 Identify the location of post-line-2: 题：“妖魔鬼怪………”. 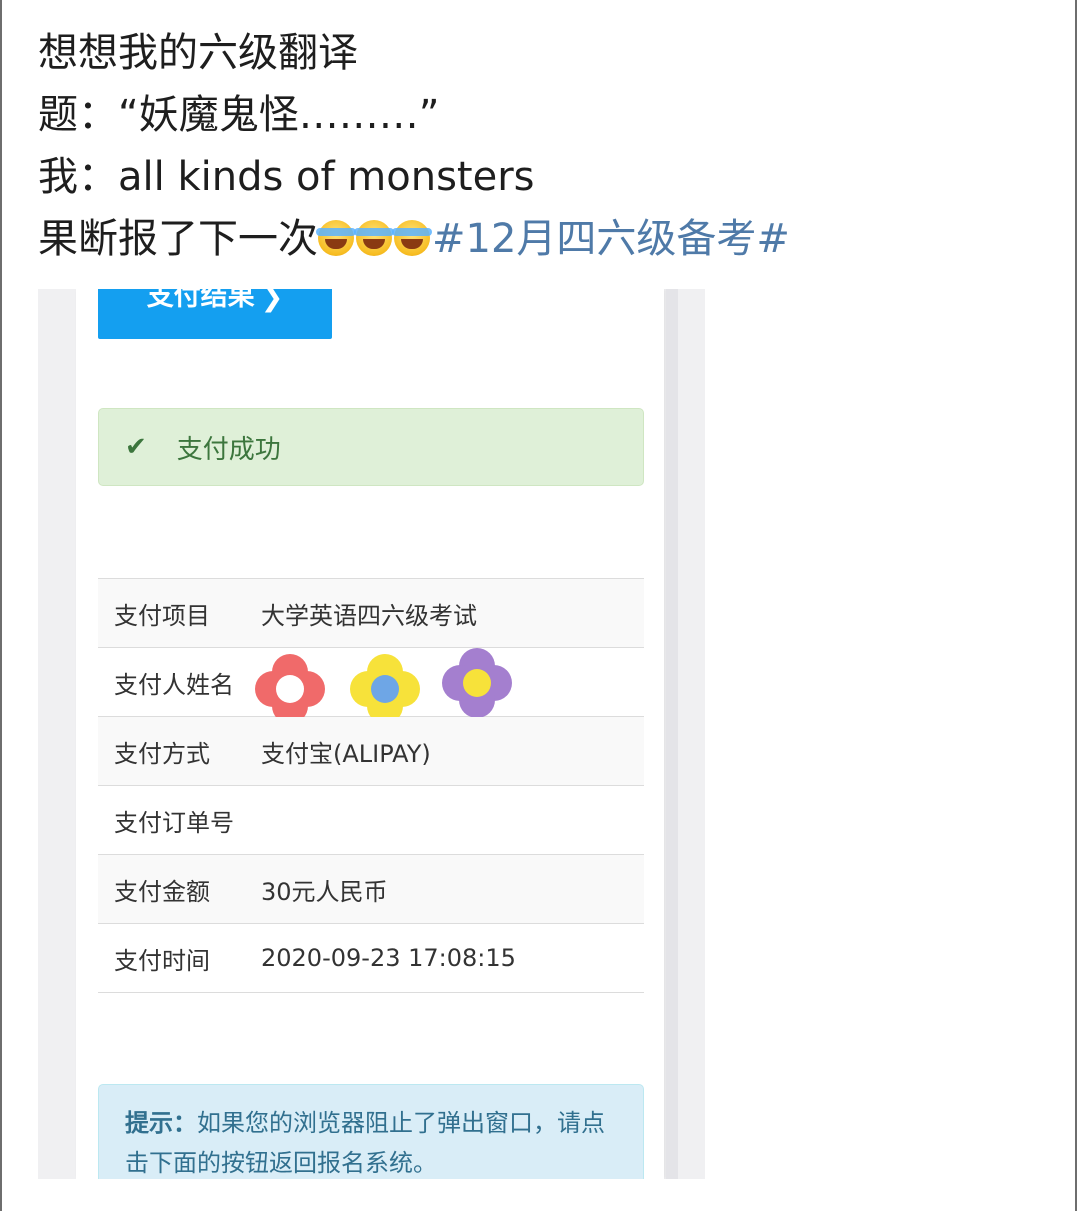
(239, 115).